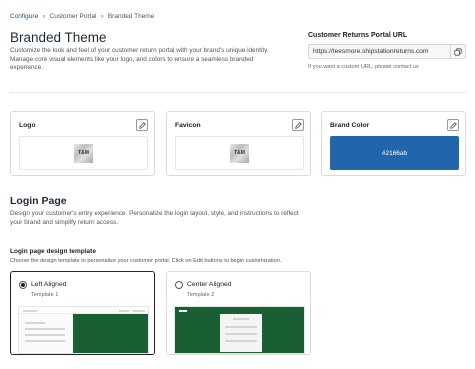  Describe the element at coordinates (45, 295) in the screenshot. I see `template-number: Template 1` at that location.